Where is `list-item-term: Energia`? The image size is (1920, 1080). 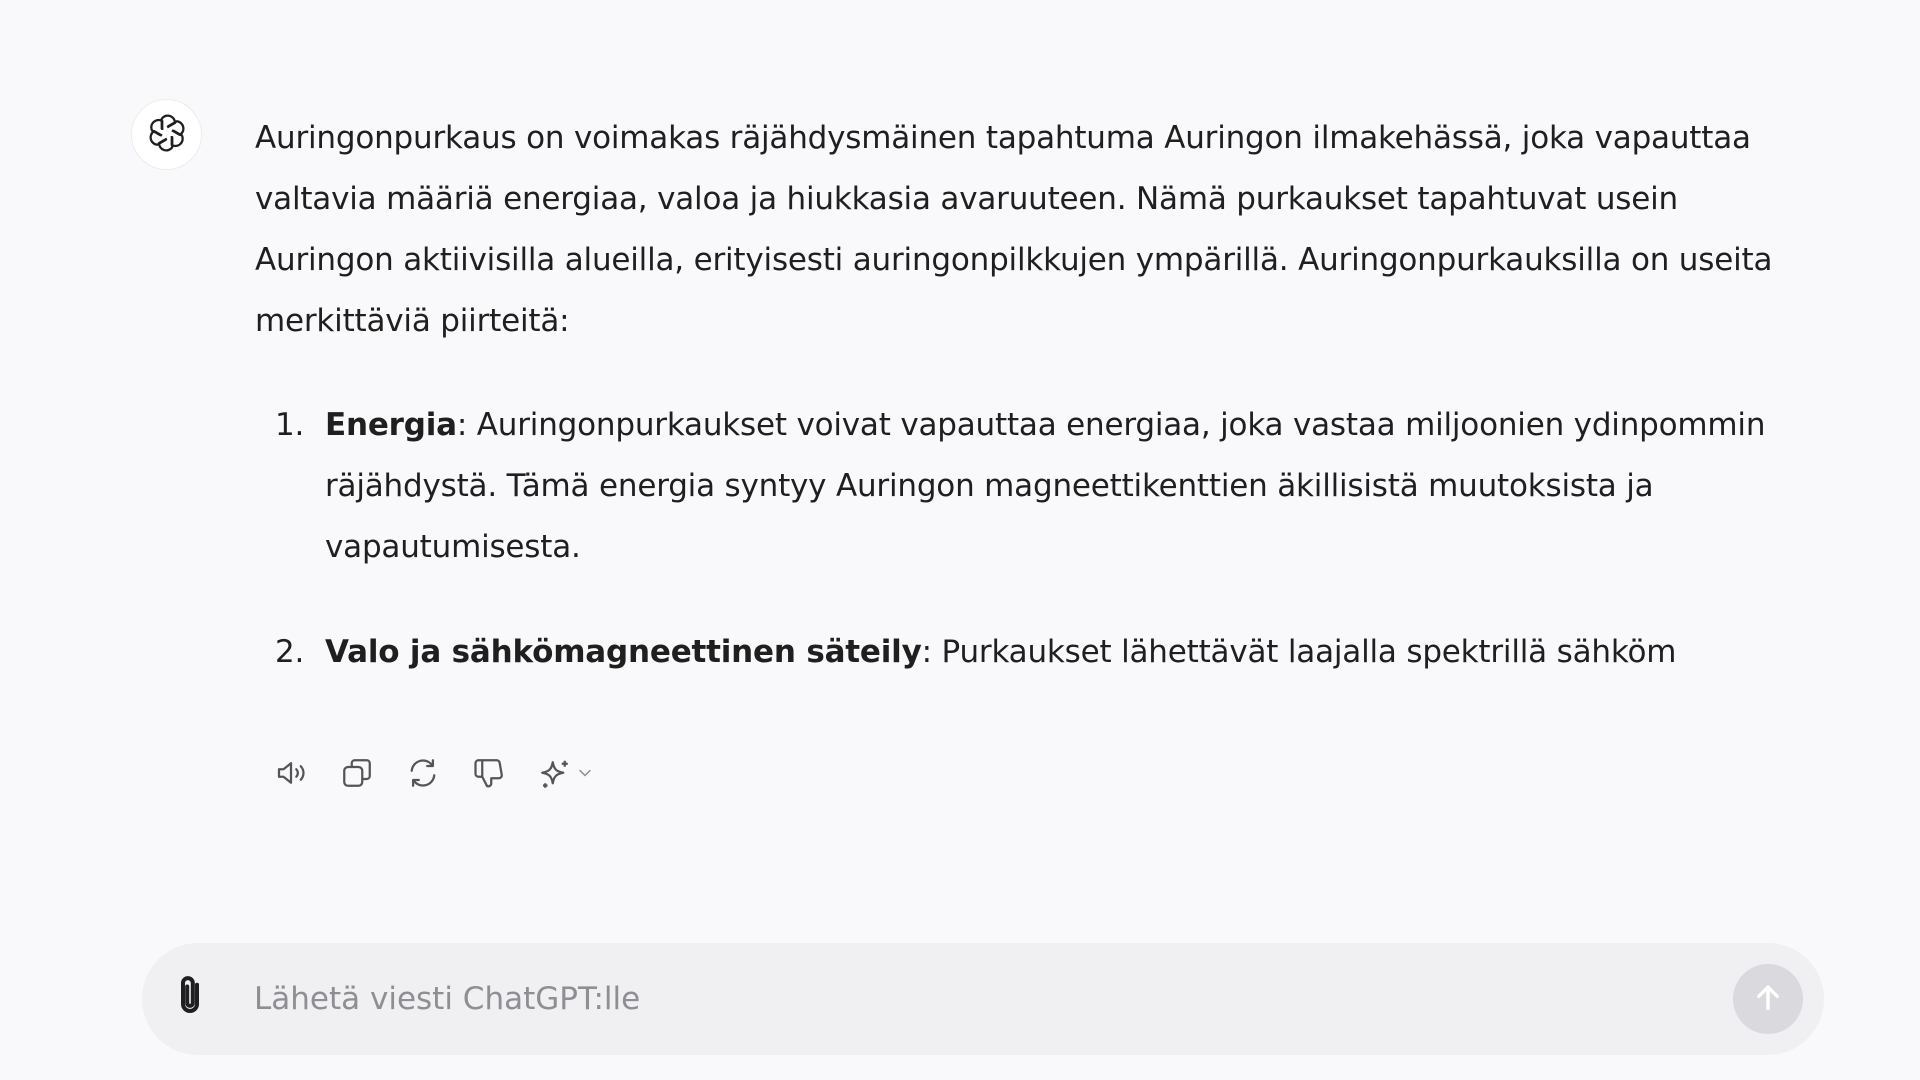 list-item-term: Energia is located at coordinates (391, 425).